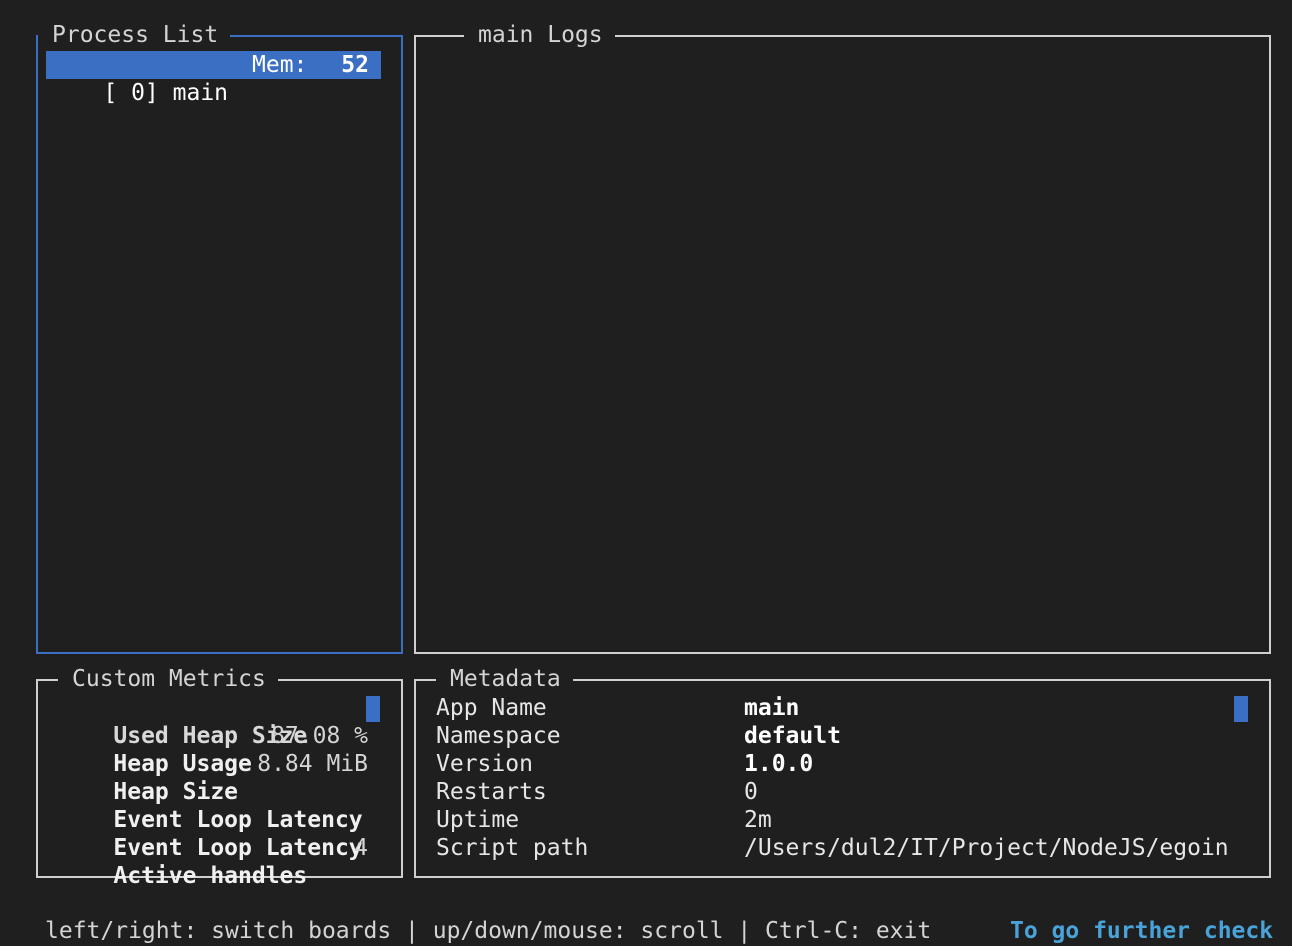 The width and height of the screenshot is (1292, 946). What do you see at coordinates (166, 93) in the screenshot?
I see `process-id-label: [ 0] main` at bounding box center [166, 93].